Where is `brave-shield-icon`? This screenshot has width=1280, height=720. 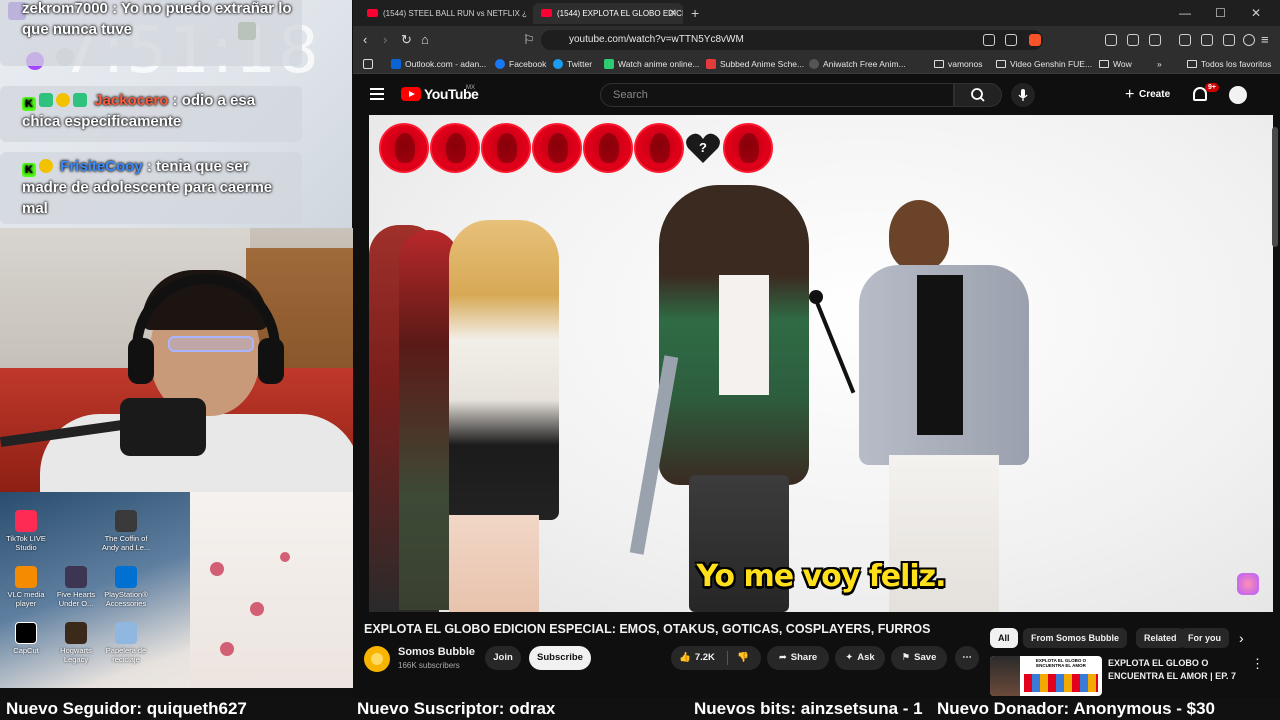
brave-shield-icon is located at coordinates (1035, 40).